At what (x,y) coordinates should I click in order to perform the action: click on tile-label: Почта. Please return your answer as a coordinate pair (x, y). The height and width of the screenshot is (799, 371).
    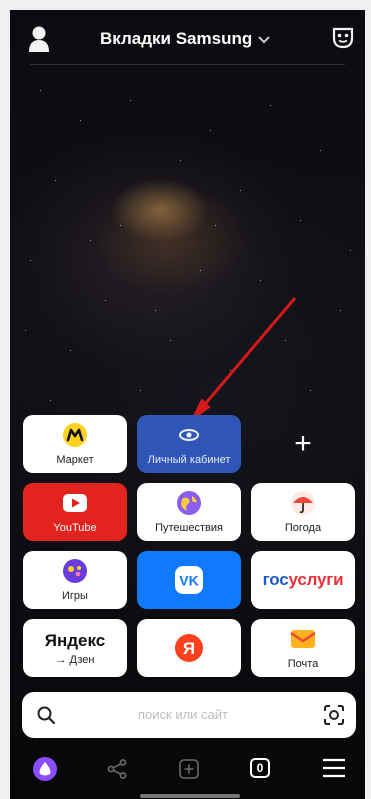
    Looking at the image, I should click on (303, 664).